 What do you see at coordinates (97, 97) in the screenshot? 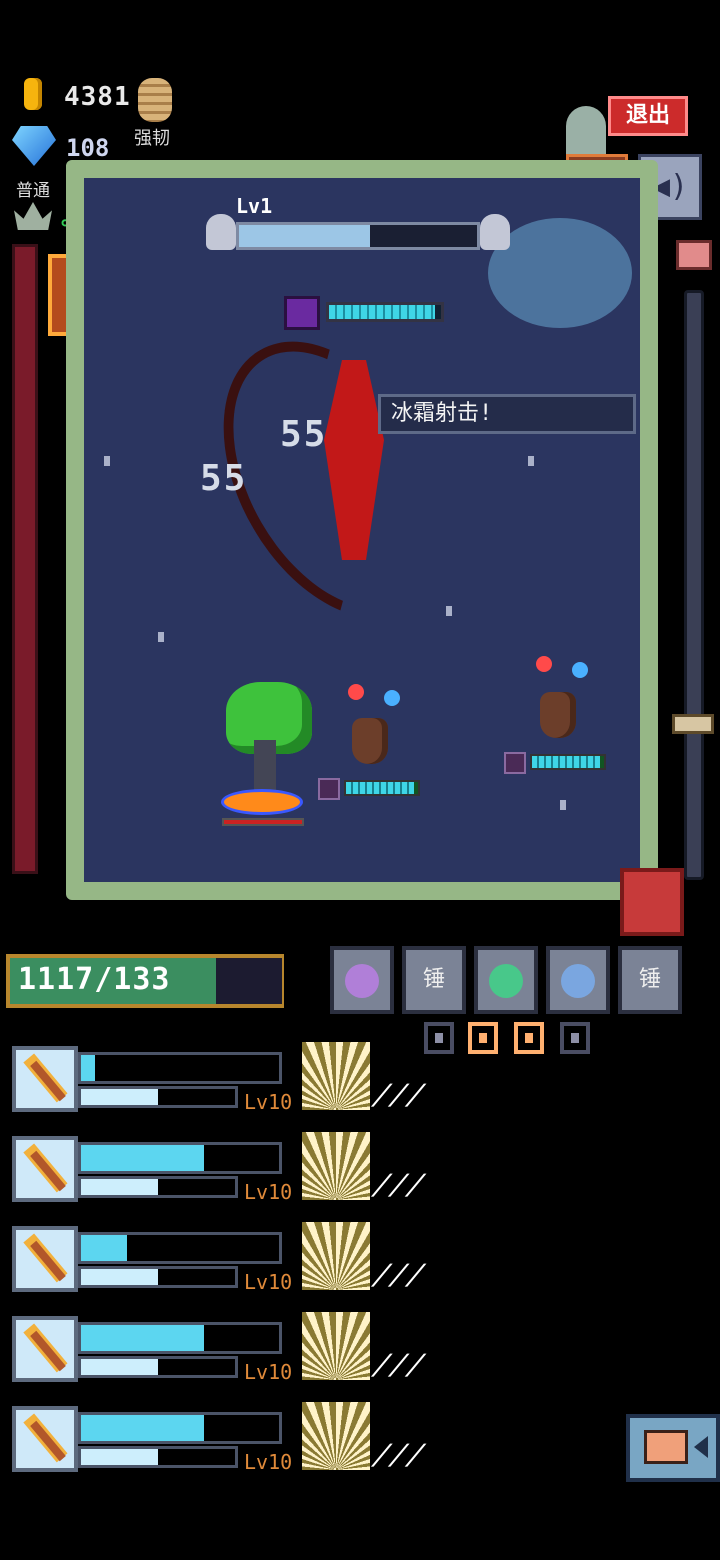
I see `gold-count: 4381` at bounding box center [97, 97].